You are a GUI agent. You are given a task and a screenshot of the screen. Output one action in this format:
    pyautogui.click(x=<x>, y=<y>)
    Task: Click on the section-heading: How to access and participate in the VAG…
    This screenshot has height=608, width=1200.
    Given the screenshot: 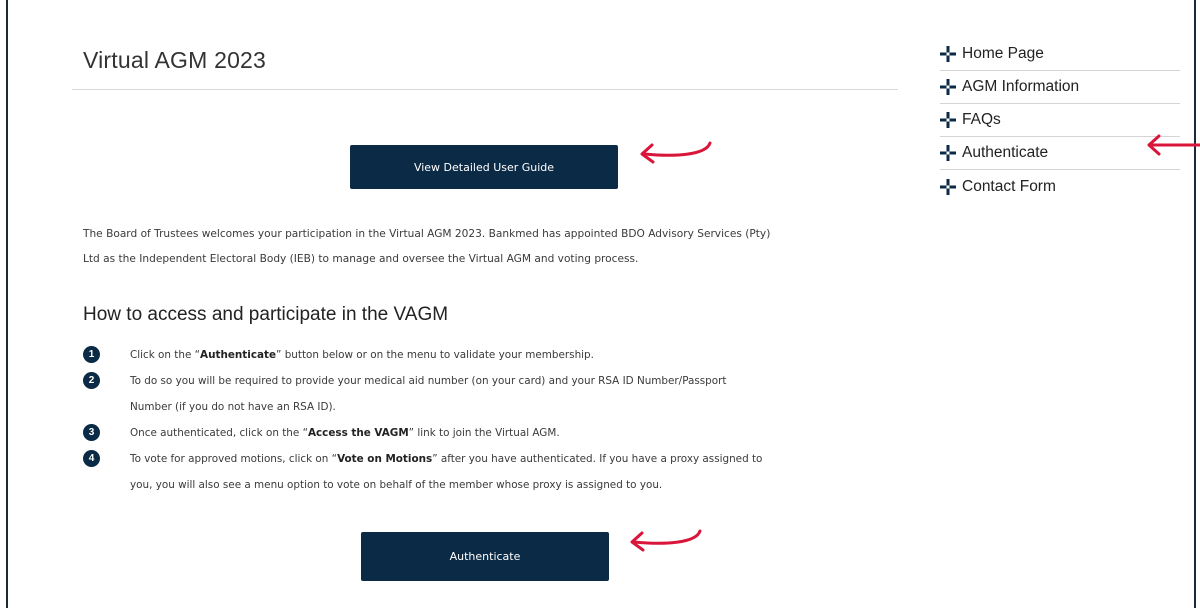 What is the action you would take?
    pyautogui.click(x=266, y=314)
    